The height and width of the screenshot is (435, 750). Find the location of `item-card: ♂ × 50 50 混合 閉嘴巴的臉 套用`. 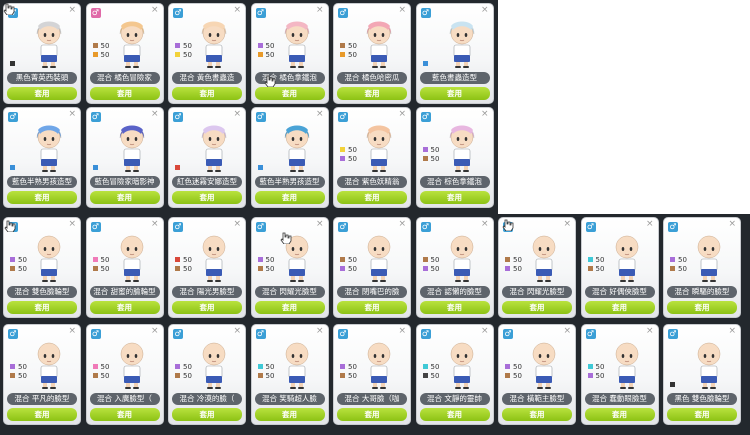

item-card: ♂ × 50 50 混合 閉嘴巴的臉 套用 is located at coordinates (372, 267).